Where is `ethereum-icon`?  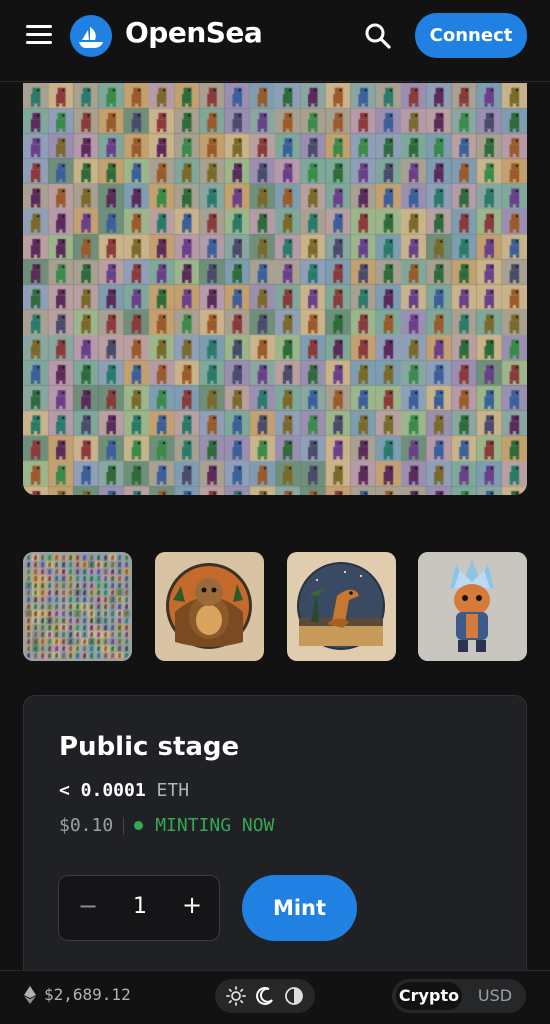
ethereum-icon is located at coordinates (30, 994).